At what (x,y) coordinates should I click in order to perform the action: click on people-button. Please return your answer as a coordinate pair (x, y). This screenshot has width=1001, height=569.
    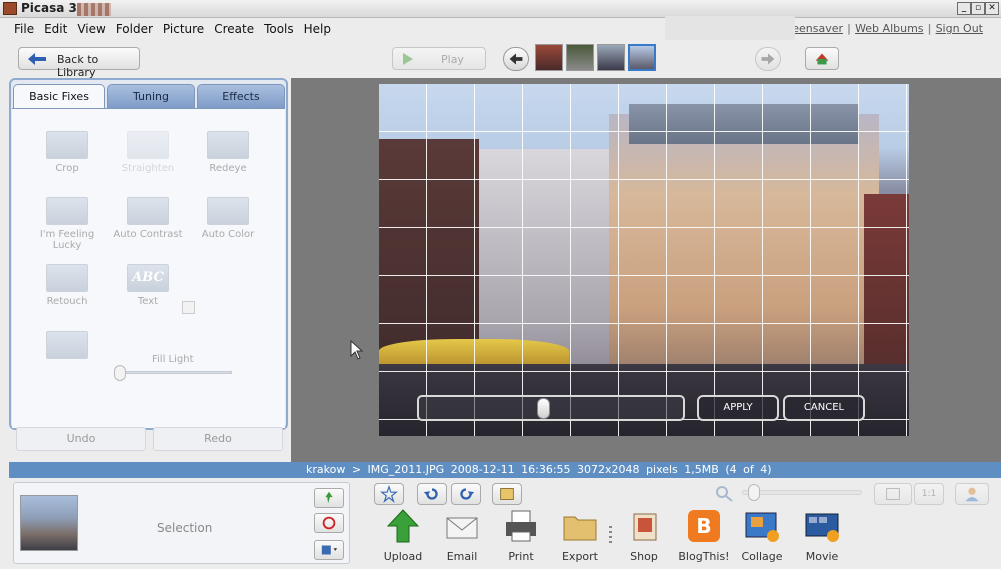
    Looking at the image, I should click on (972, 494).